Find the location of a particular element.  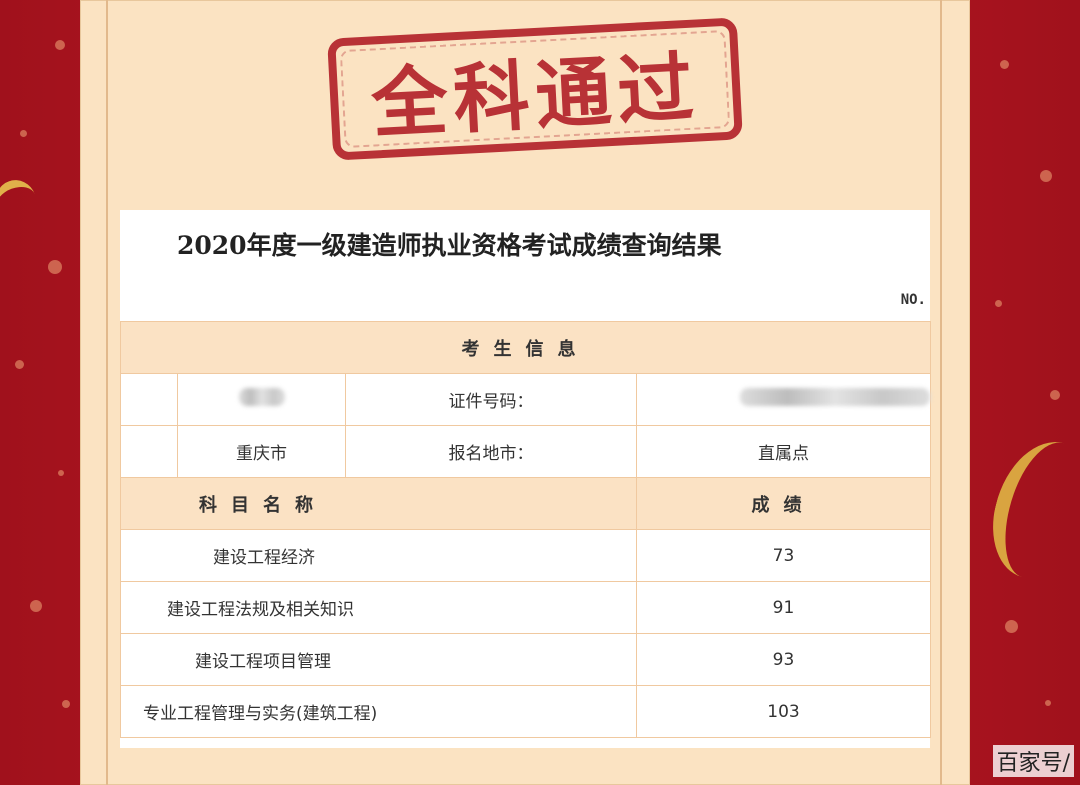

site-value: 直属点 is located at coordinates (783, 451).